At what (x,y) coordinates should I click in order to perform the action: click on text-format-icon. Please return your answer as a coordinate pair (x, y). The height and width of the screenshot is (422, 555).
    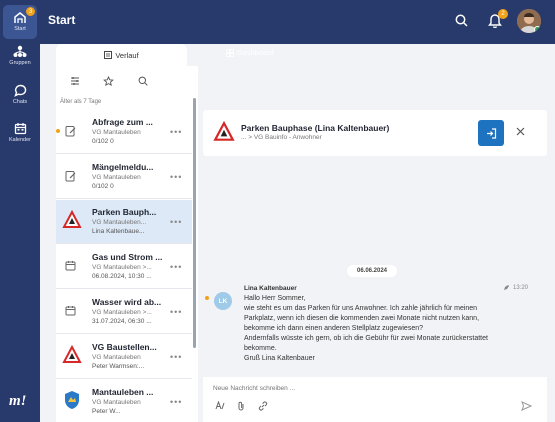
    Looking at the image, I should click on (220, 405).